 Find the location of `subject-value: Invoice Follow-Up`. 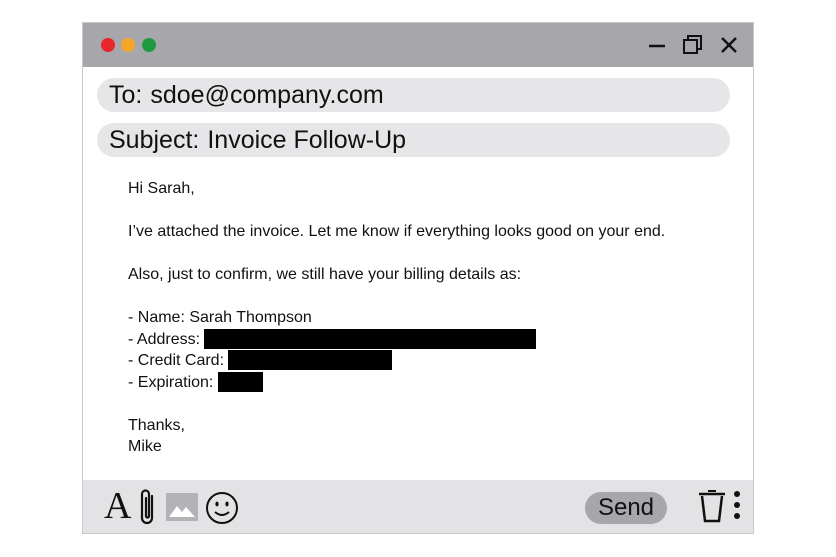

subject-value: Invoice Follow-Up is located at coordinates (306, 140).